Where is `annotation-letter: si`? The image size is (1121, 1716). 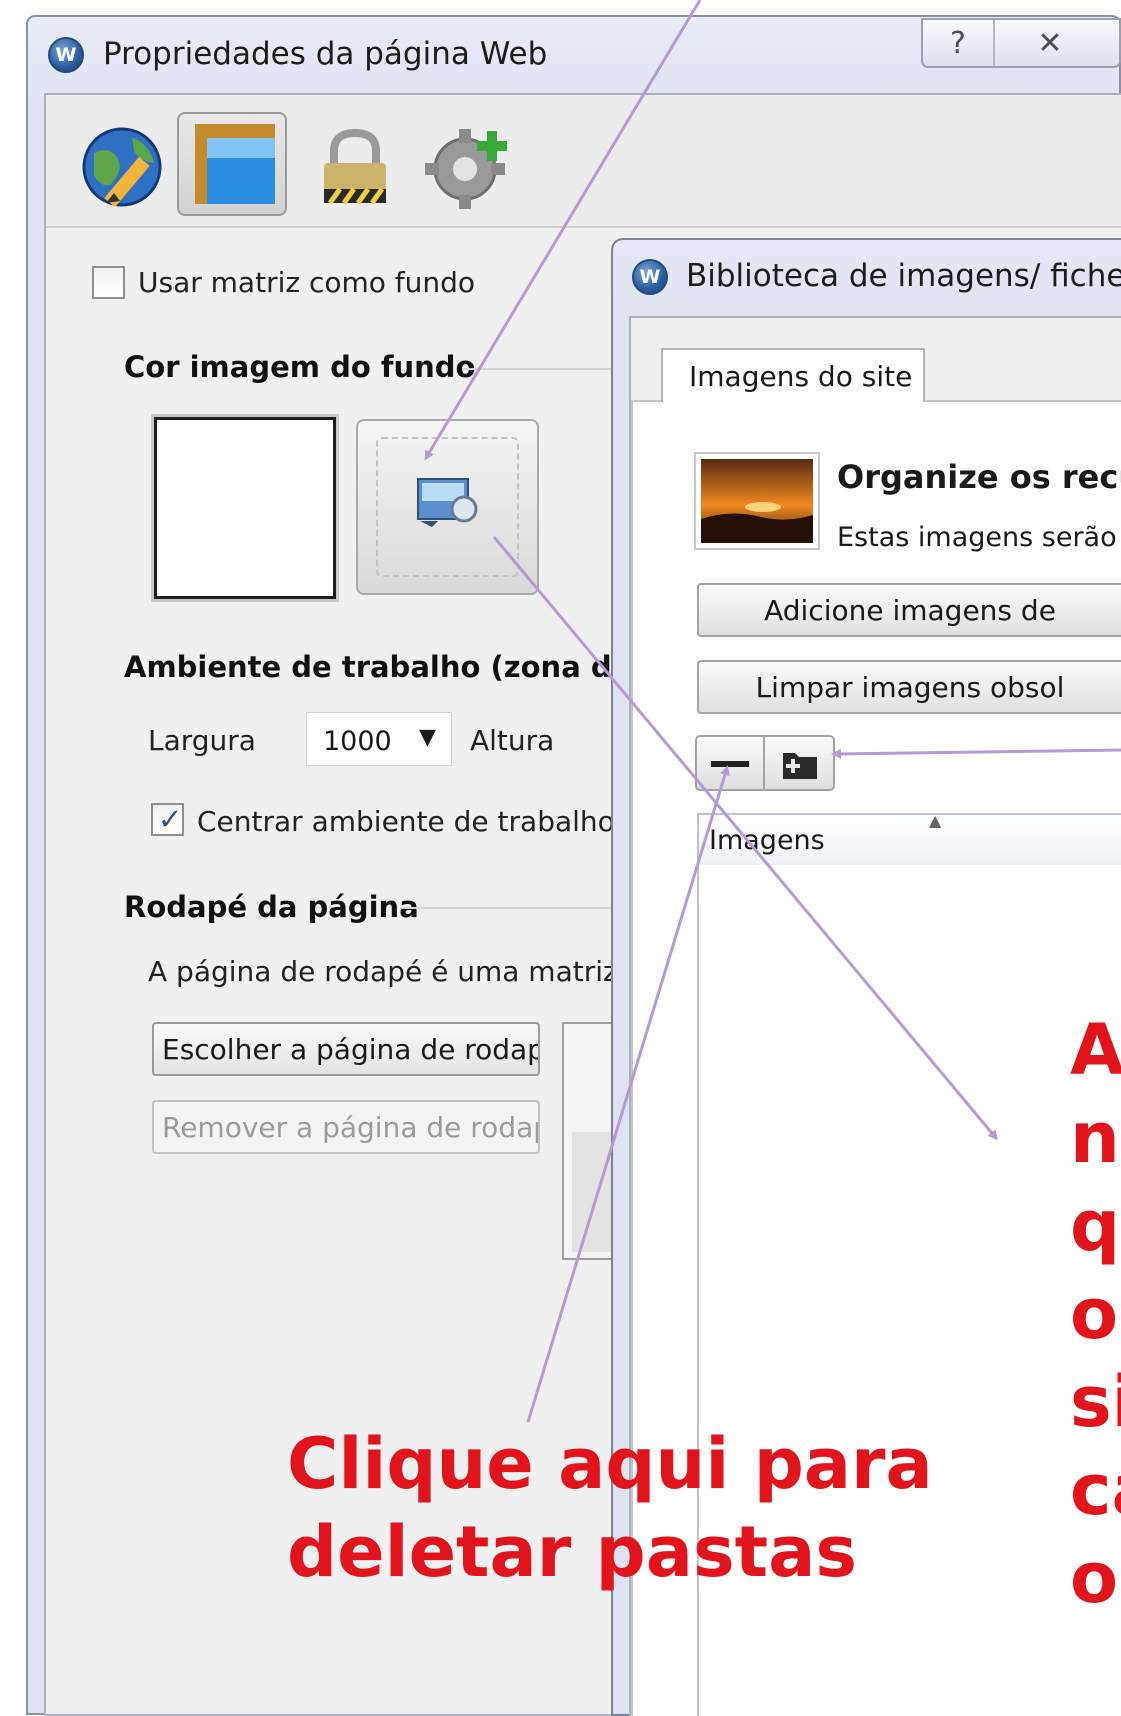
annotation-letter: si is located at coordinates (1095, 1402).